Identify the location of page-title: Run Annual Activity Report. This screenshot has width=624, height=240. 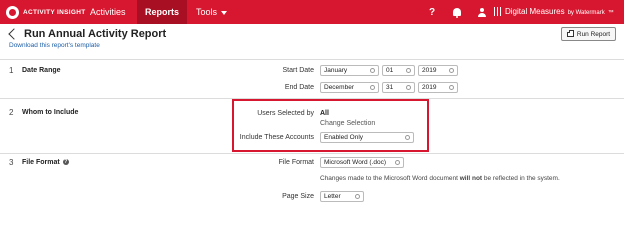
(95, 34).